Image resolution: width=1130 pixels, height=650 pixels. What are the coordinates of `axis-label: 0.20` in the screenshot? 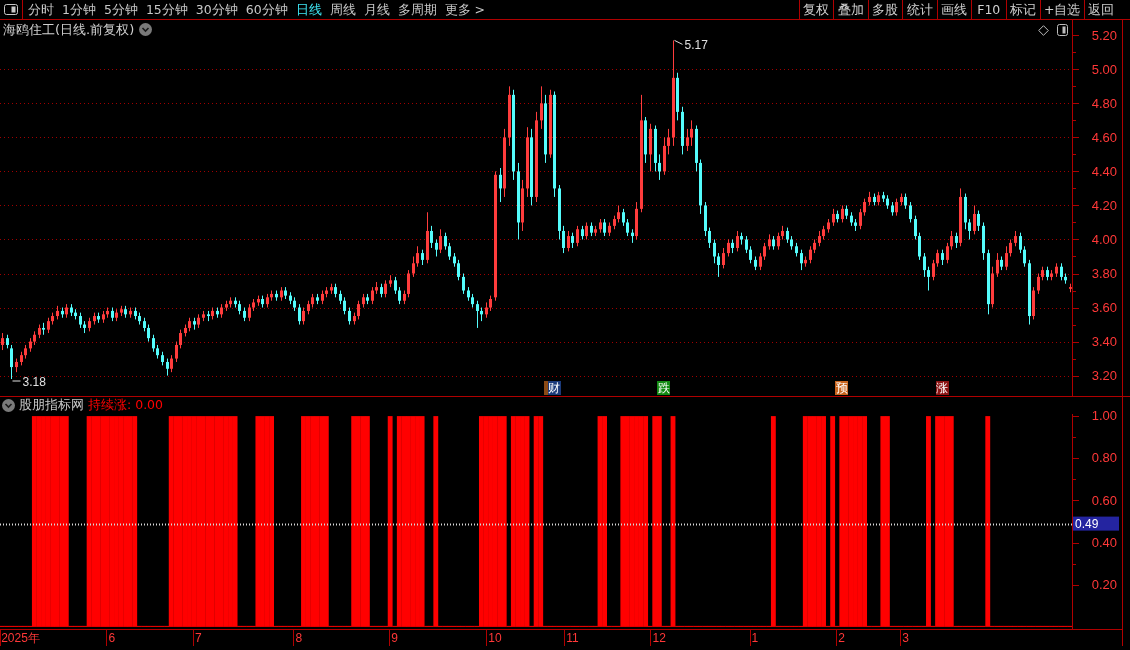 It's located at (1104, 584).